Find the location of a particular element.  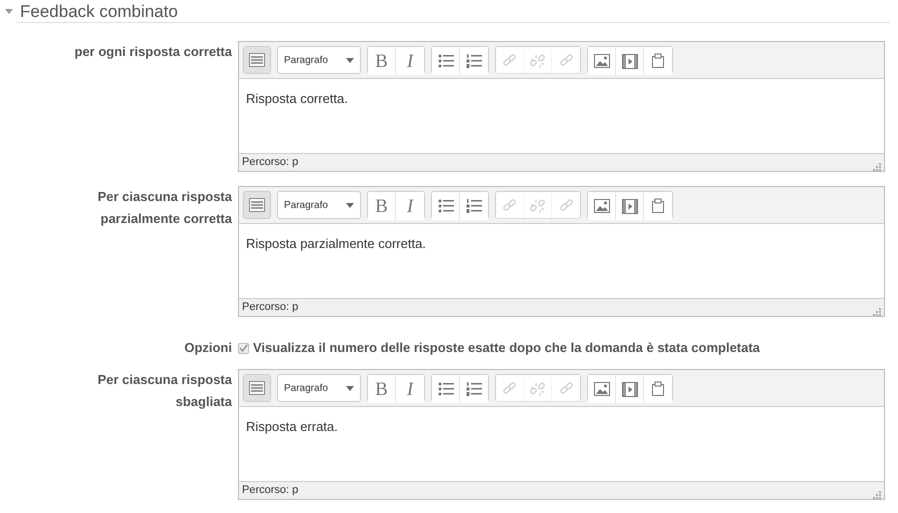

checkbox-label: Visualizza il numero delle risposte esatte dopo che la domanda è stata completata is located at coordinates (506, 348).